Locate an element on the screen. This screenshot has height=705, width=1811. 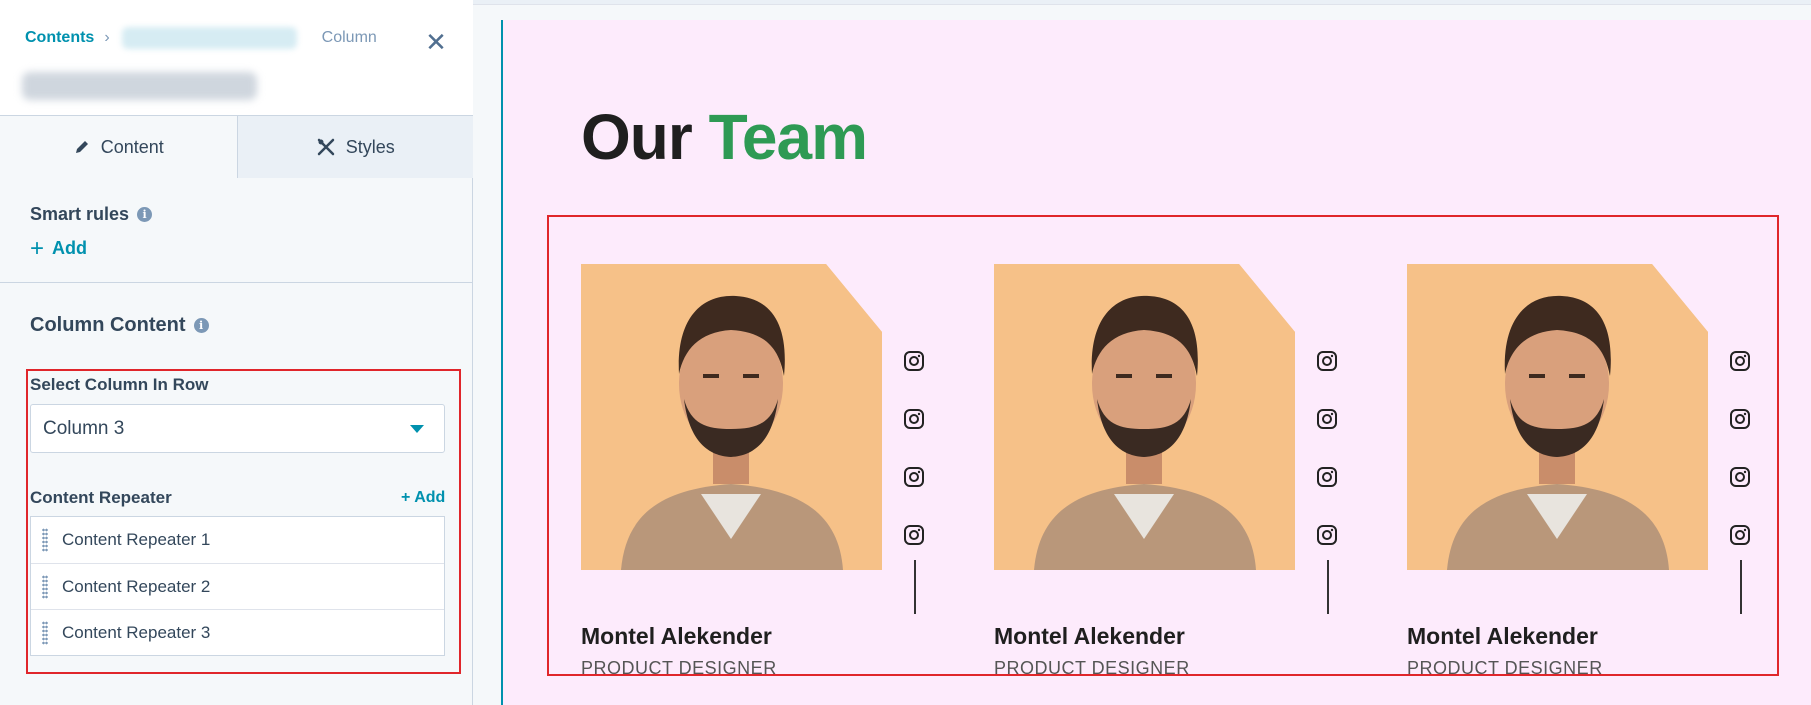
sidebar-header: Contents › Column ✕ is located at coordinates (236, 58).